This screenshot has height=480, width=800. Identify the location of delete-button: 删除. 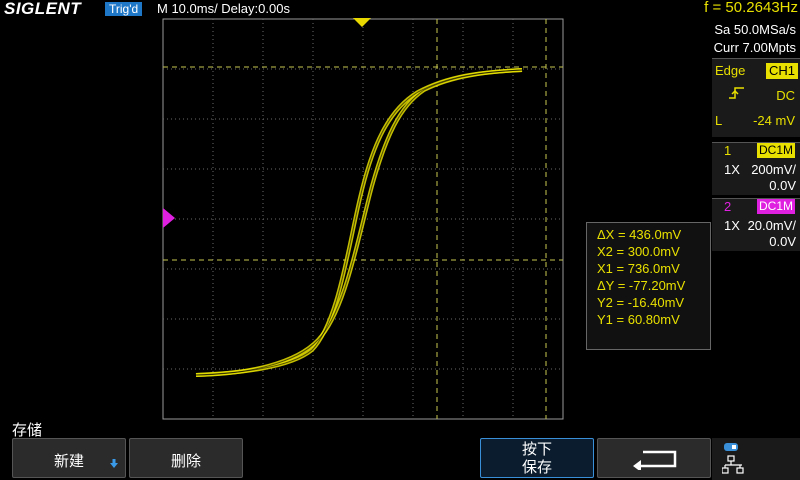
(186, 458).